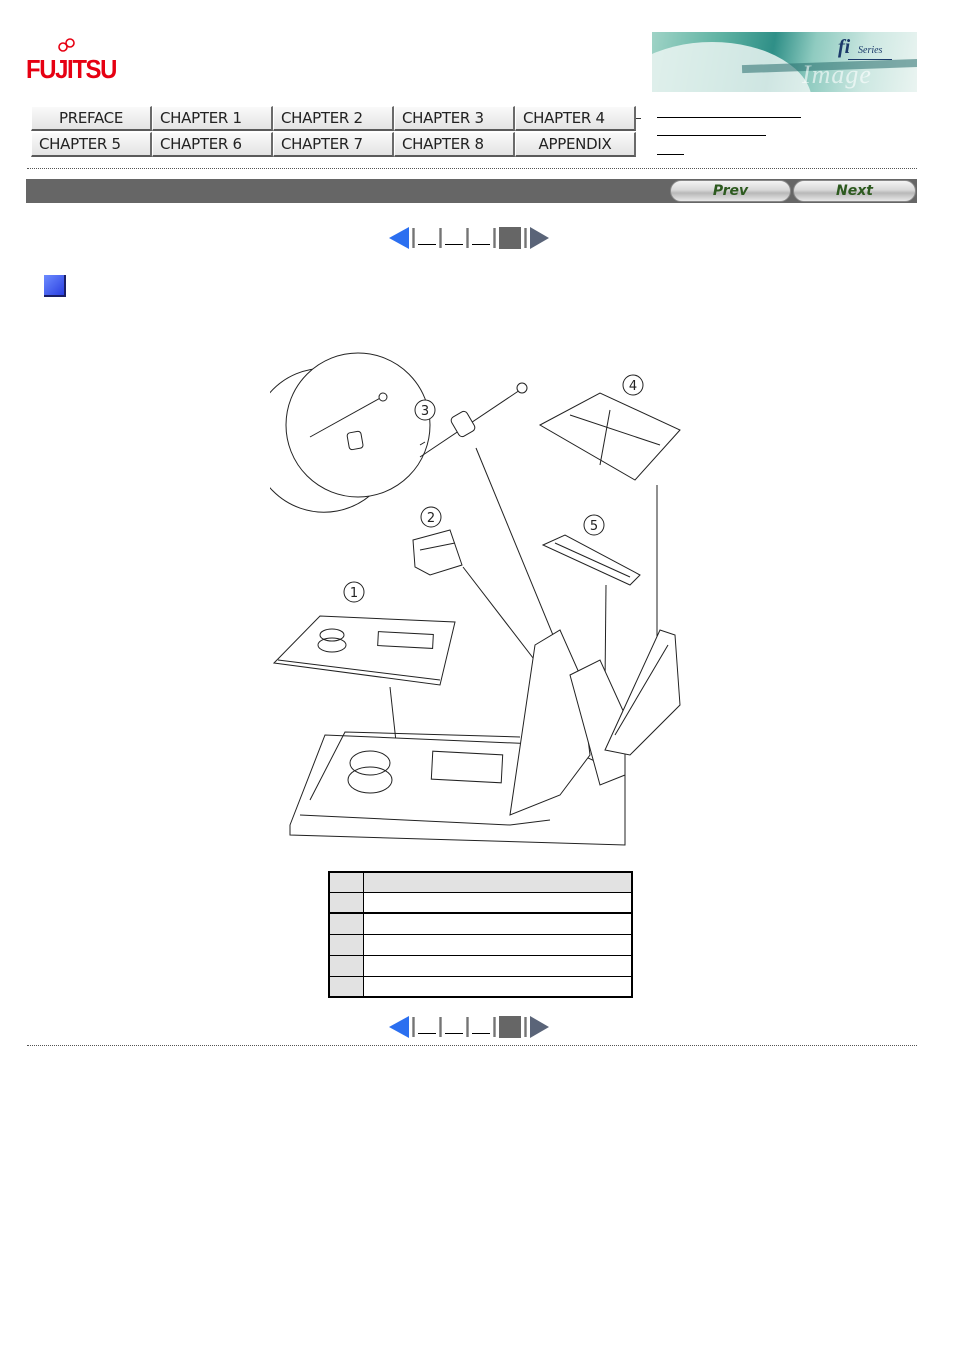  What do you see at coordinates (784, 62) in the screenshot?
I see `fi-series-banner: fi Series Image Scanner` at bounding box center [784, 62].